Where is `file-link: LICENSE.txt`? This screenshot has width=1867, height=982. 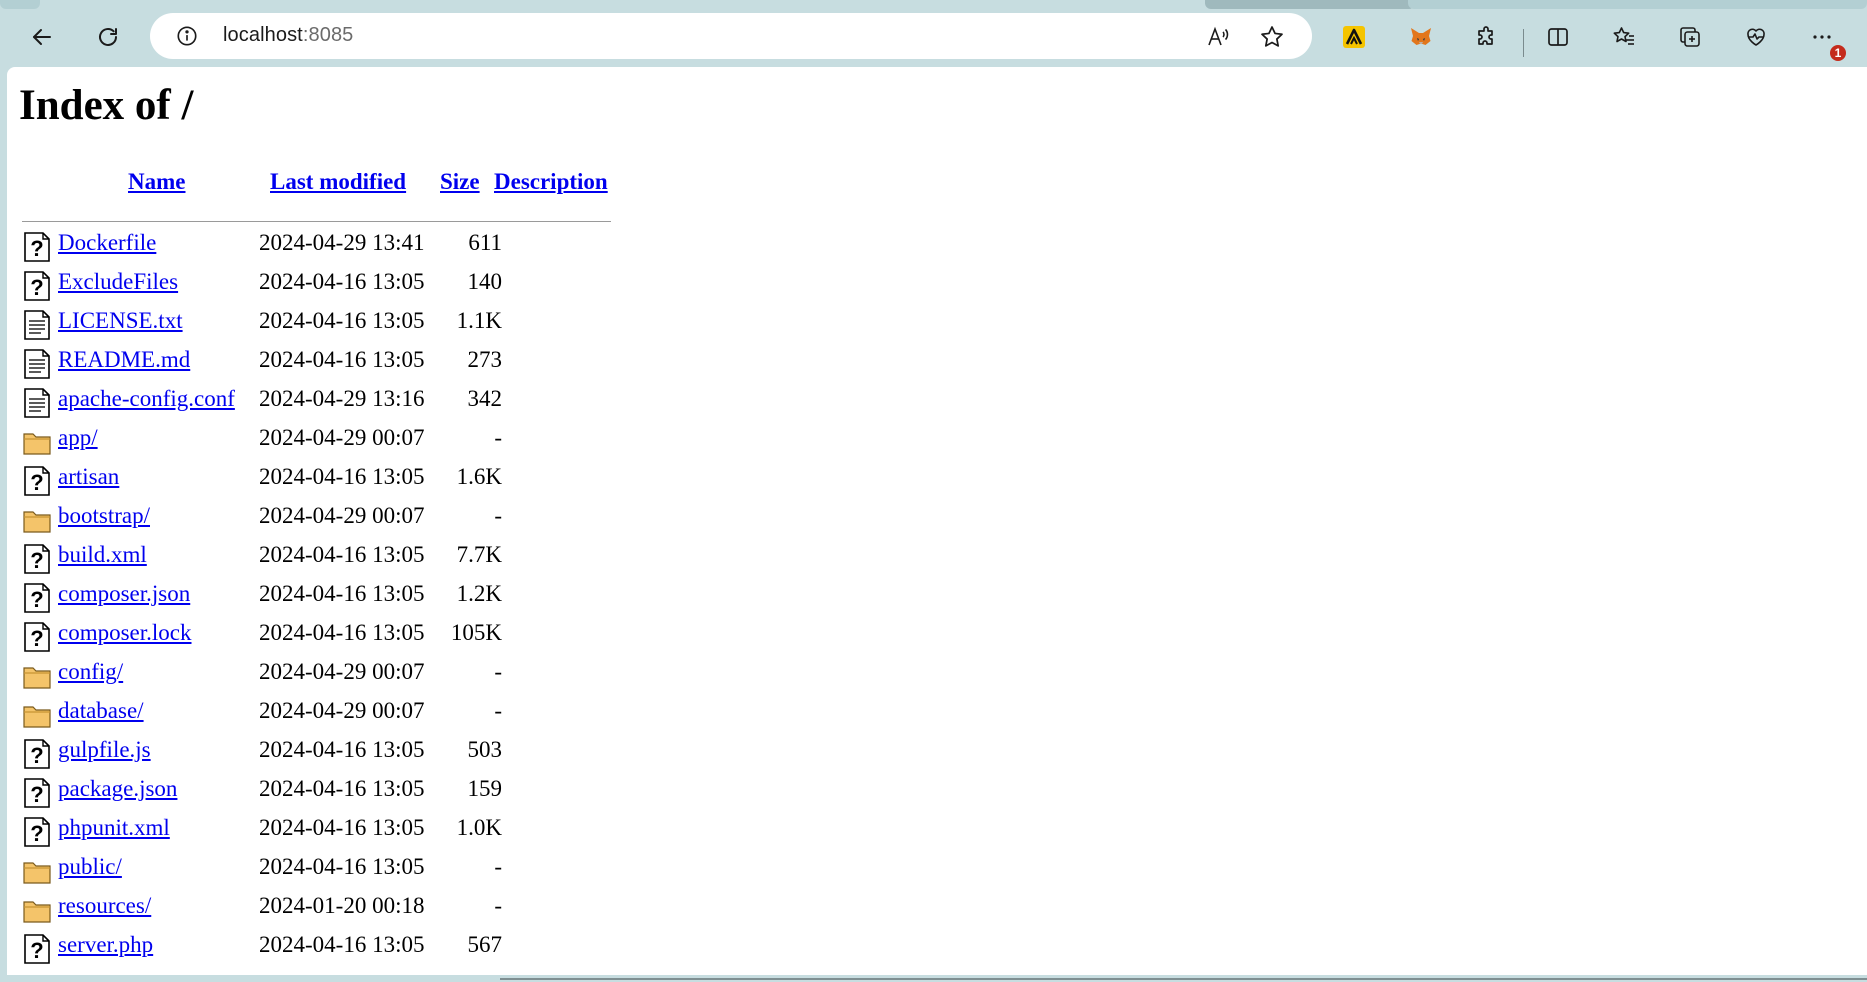 file-link: LICENSE.txt is located at coordinates (120, 321).